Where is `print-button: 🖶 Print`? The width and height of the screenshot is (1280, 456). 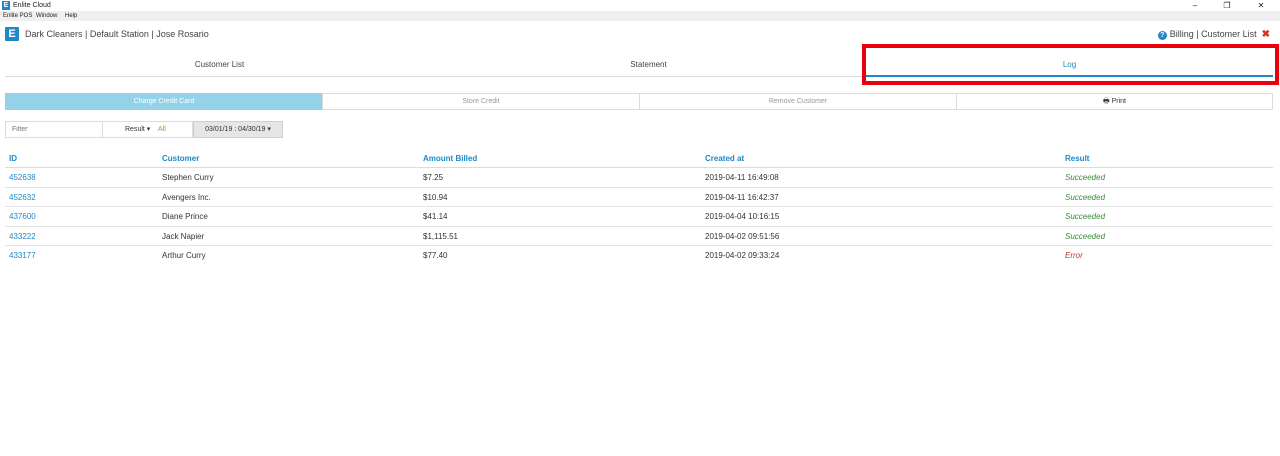
print-button: 🖶 Print is located at coordinates (1114, 101).